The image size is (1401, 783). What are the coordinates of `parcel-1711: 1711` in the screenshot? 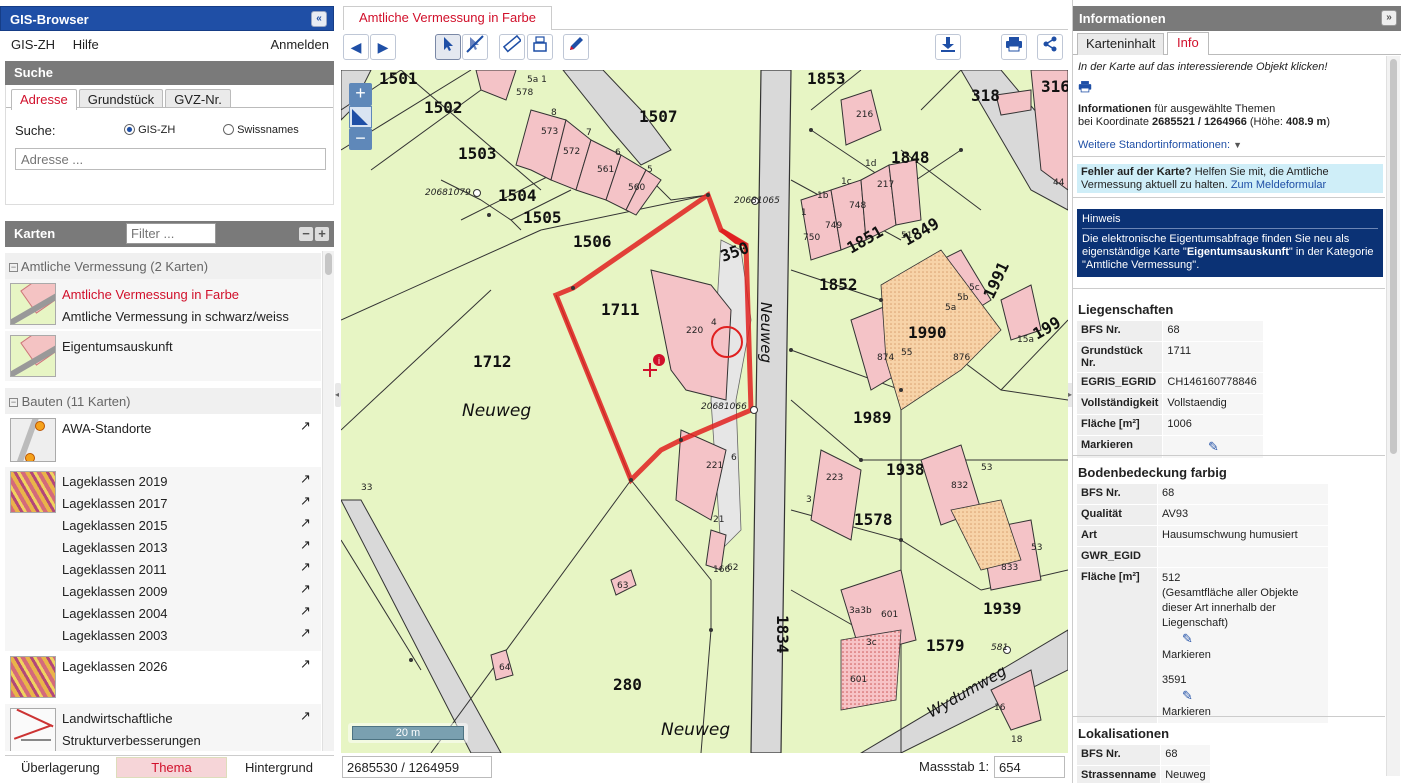 It's located at (620, 309).